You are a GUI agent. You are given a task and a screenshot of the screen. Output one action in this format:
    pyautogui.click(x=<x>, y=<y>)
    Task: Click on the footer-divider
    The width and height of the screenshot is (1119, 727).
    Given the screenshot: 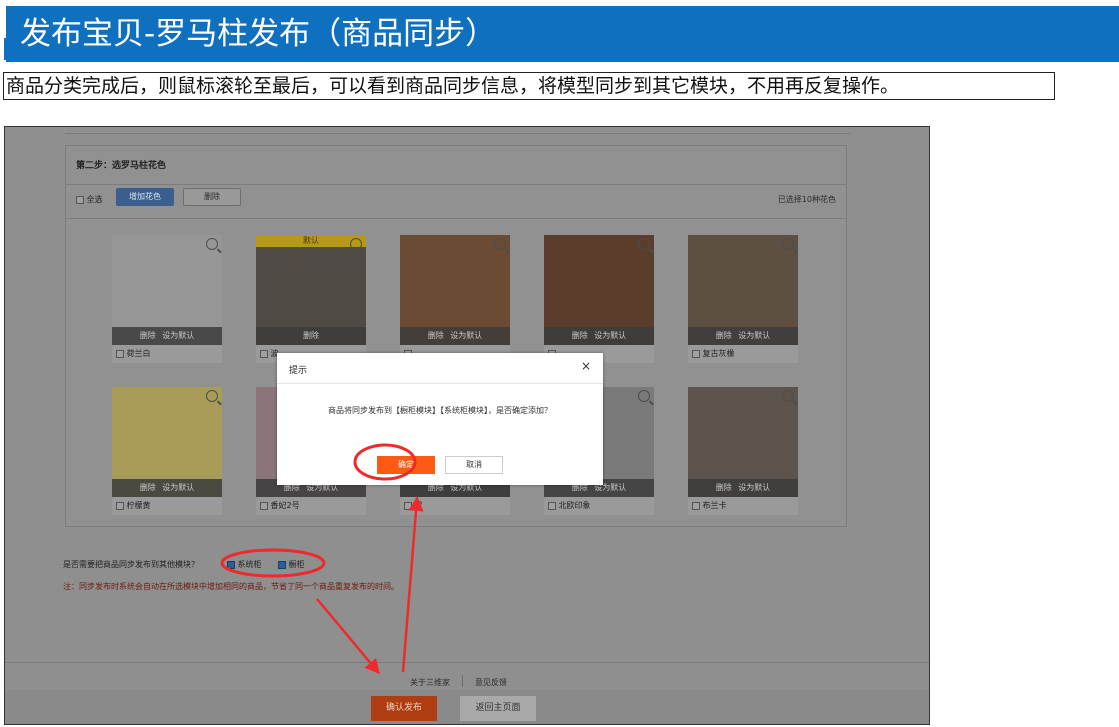 What is the action you would take?
    pyautogui.click(x=467, y=662)
    